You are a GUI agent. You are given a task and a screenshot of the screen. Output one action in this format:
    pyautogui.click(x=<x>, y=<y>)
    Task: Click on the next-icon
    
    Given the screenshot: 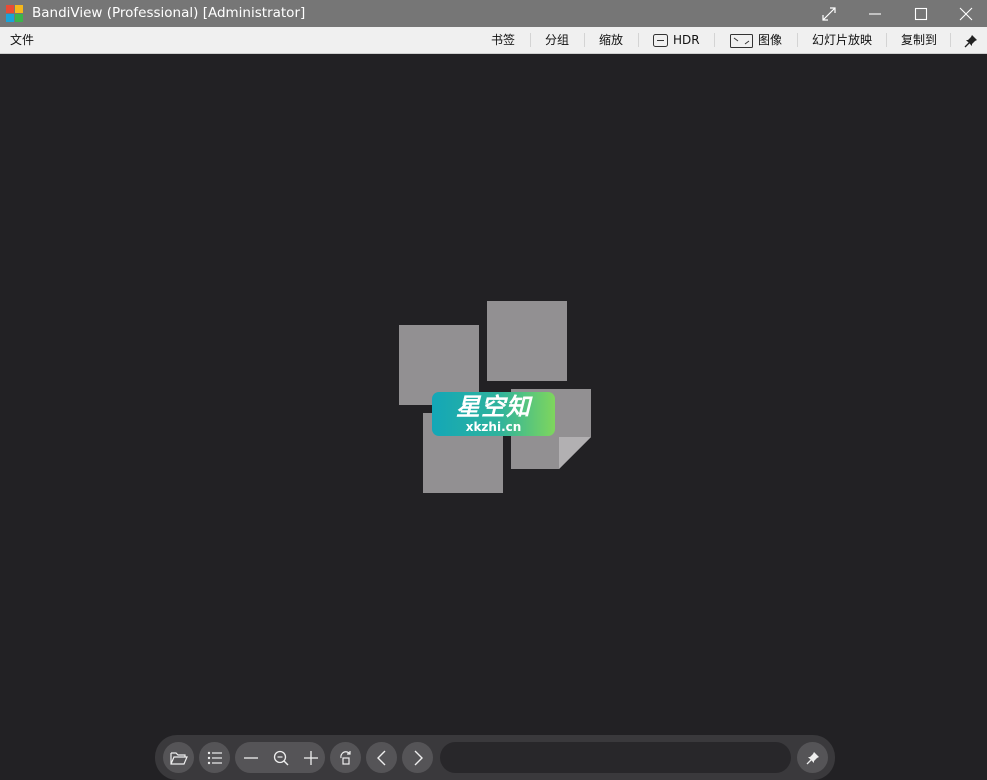 What is the action you would take?
    pyautogui.click(x=418, y=757)
    